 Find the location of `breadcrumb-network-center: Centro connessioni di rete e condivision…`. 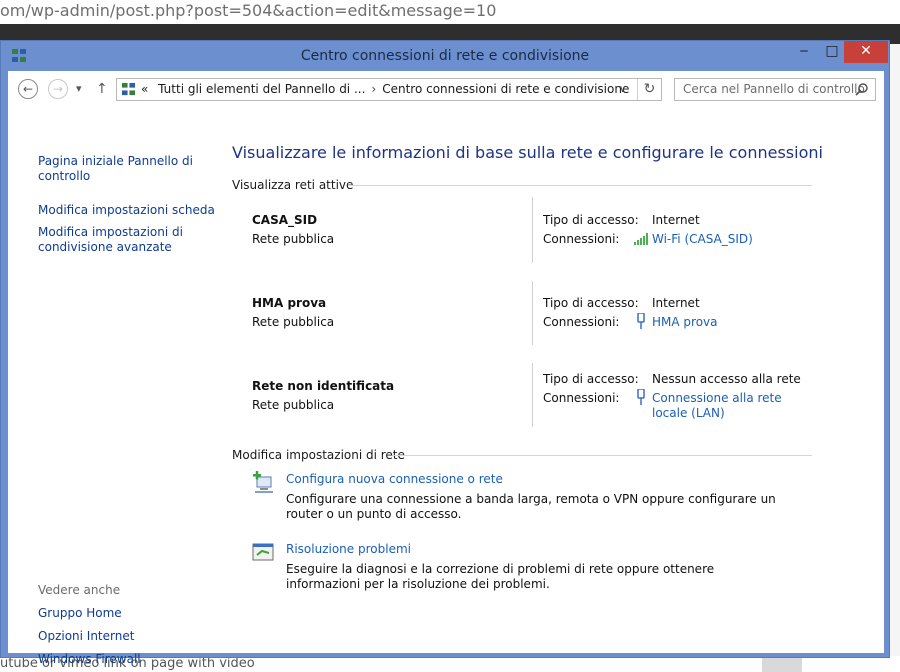

breadcrumb-network-center: Centro connessioni di rete e condivision… is located at coordinates (505, 89).